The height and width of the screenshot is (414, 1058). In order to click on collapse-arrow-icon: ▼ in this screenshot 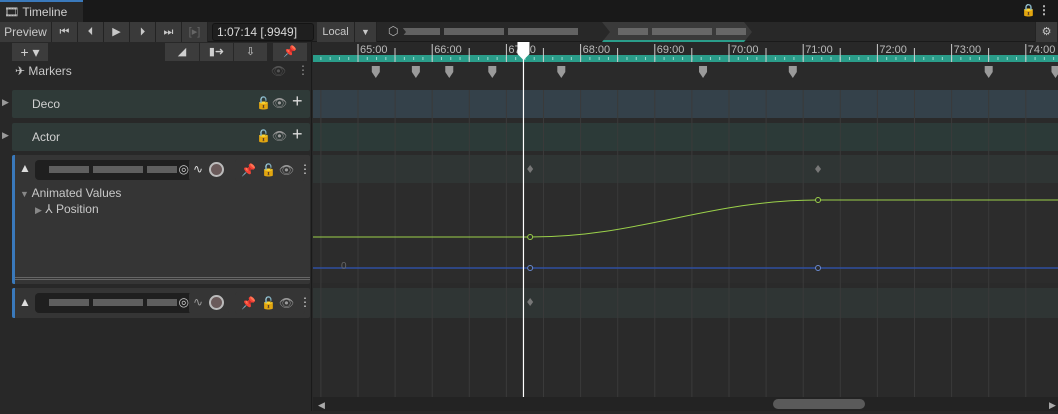, I will do `click(24, 194)`.